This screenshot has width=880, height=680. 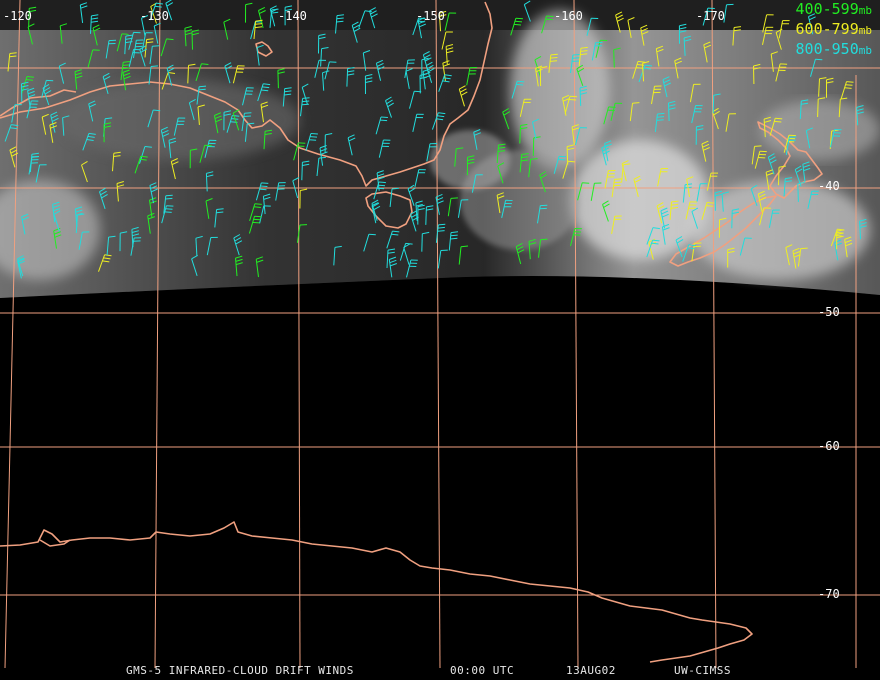 What do you see at coordinates (591, 670) in the screenshot?
I see `caption-date: 13AUG02` at bounding box center [591, 670].